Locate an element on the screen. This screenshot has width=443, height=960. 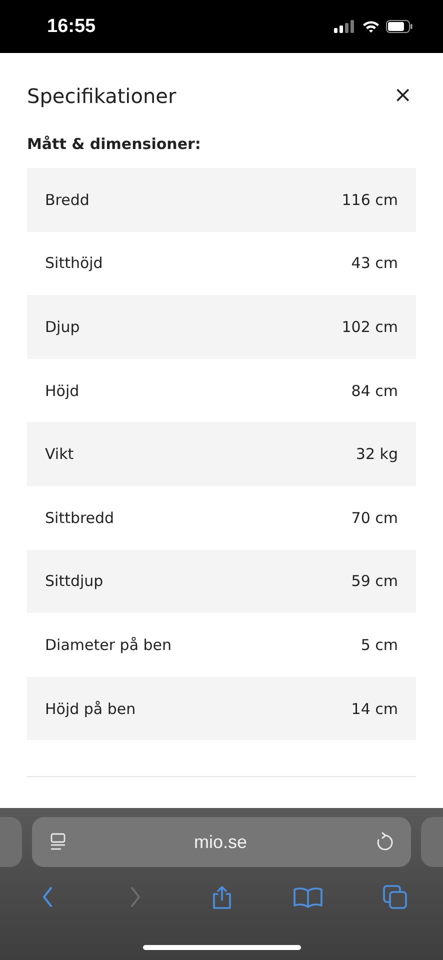
spec-value: 14 cm is located at coordinates (374, 709).